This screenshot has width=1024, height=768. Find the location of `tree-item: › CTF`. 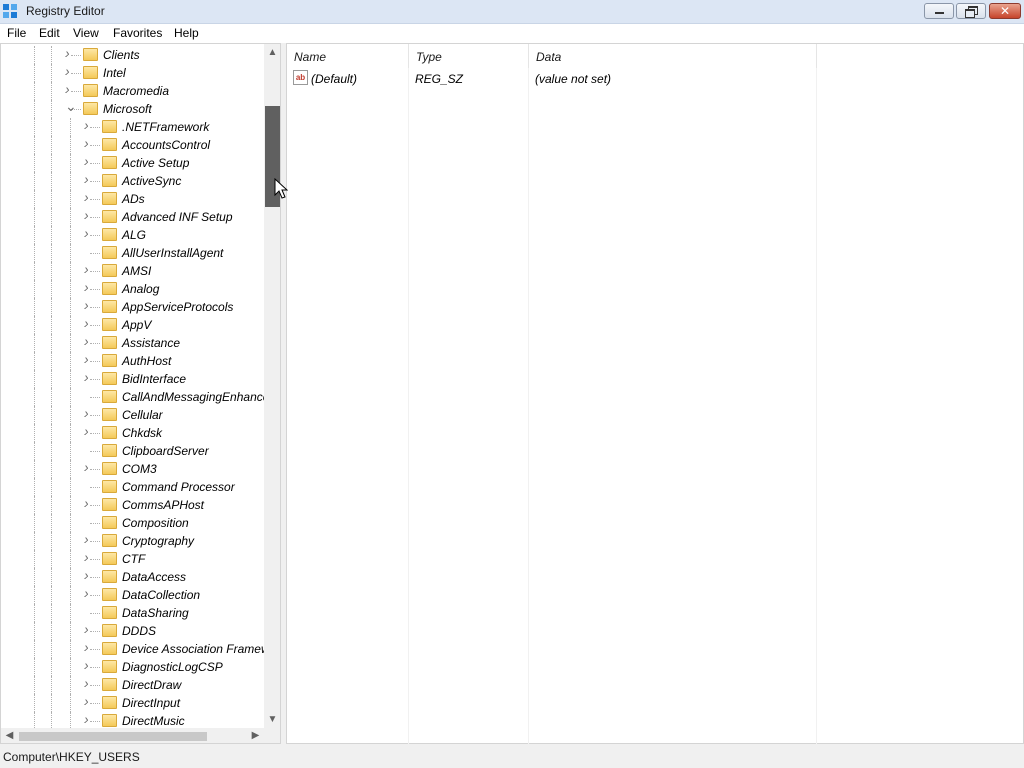

tree-item: › CTF is located at coordinates (132, 559).